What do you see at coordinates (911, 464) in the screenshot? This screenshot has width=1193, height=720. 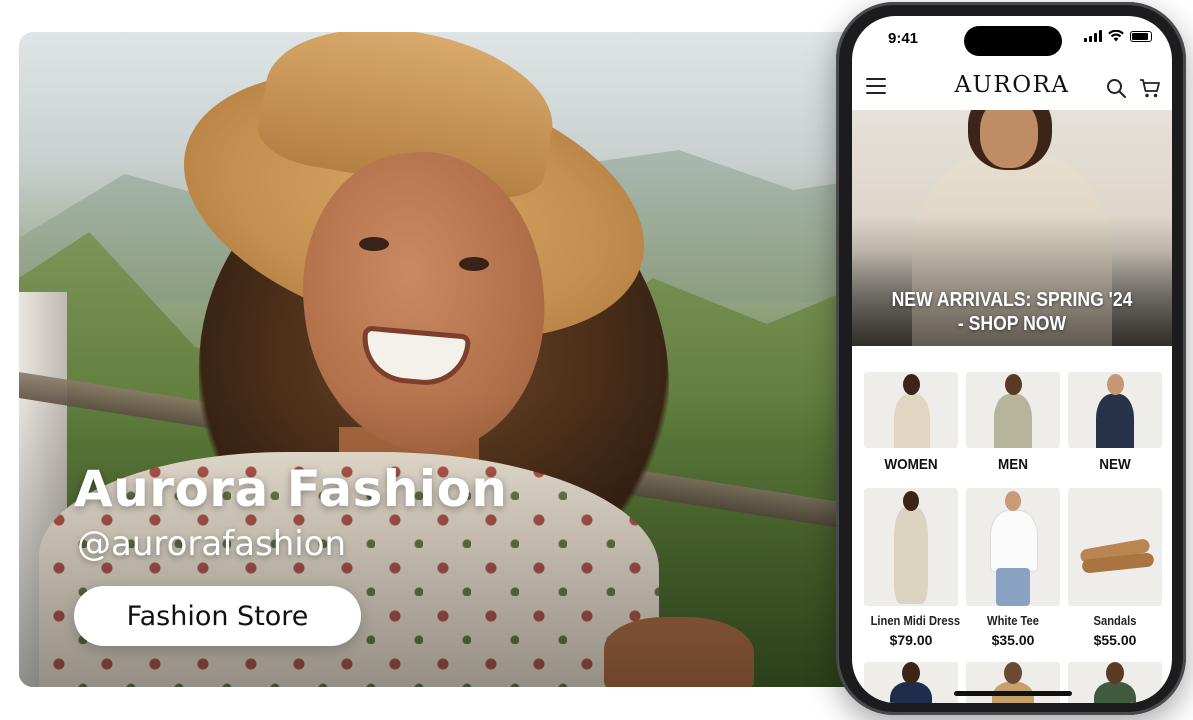 I see `category-label: WOMEN` at bounding box center [911, 464].